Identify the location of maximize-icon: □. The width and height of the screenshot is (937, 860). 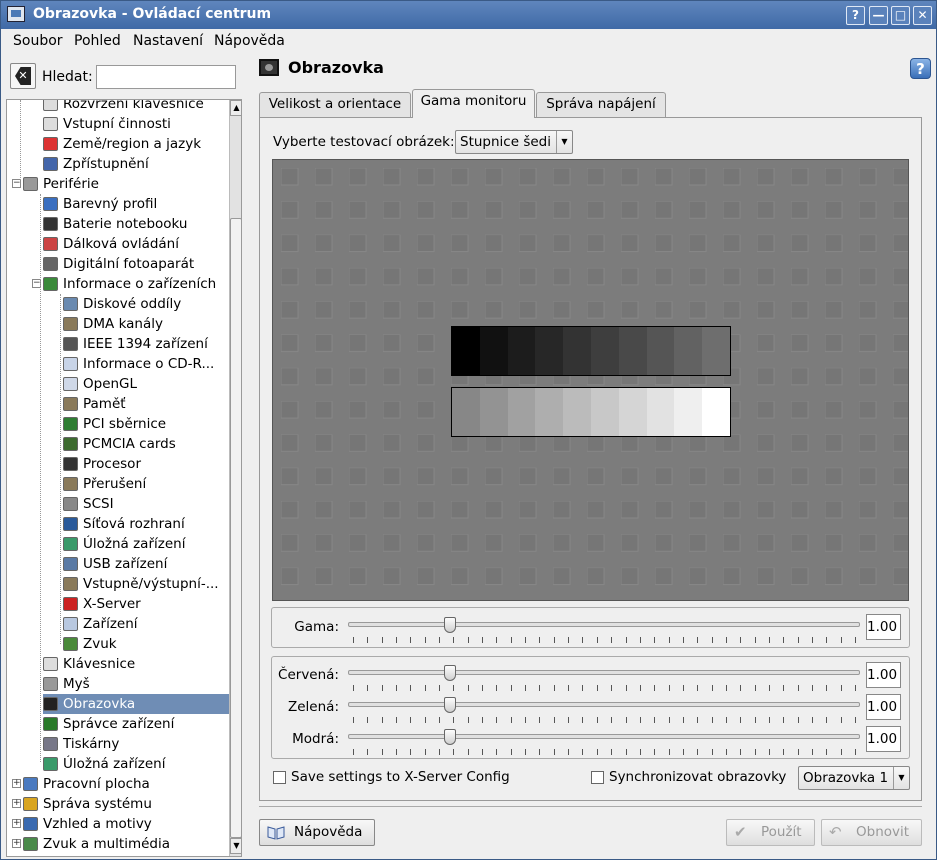
(900, 15).